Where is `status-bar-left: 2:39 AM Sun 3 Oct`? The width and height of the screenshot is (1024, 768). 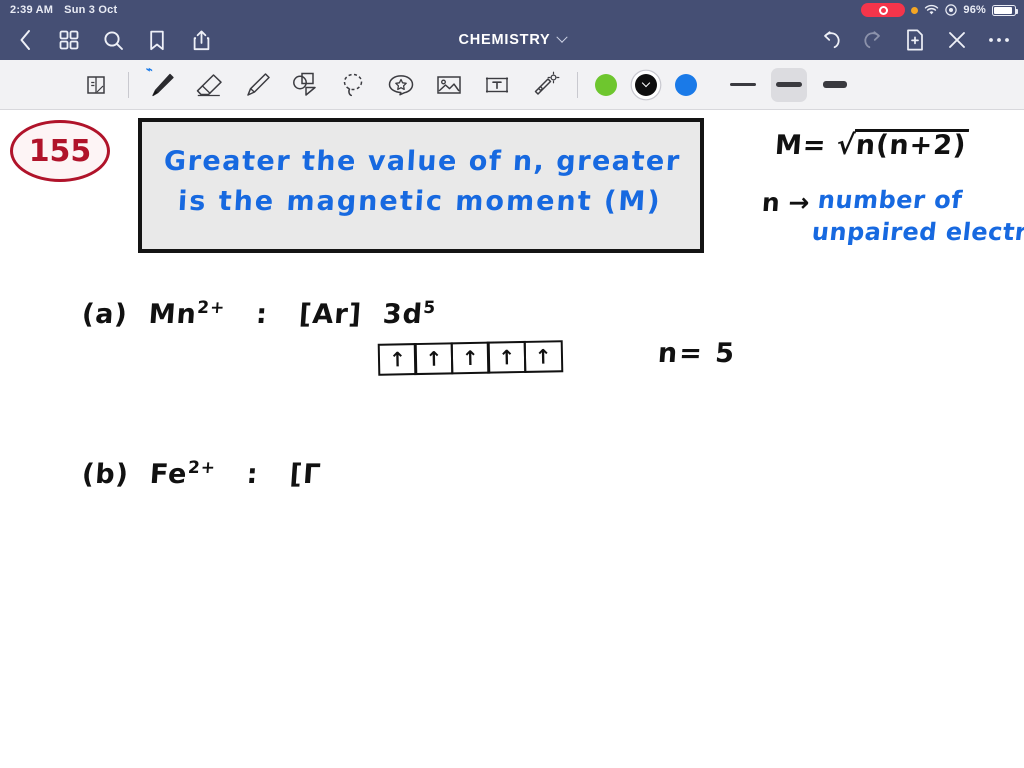 status-bar-left: 2:39 AM Sun 3 Oct is located at coordinates (63, 10).